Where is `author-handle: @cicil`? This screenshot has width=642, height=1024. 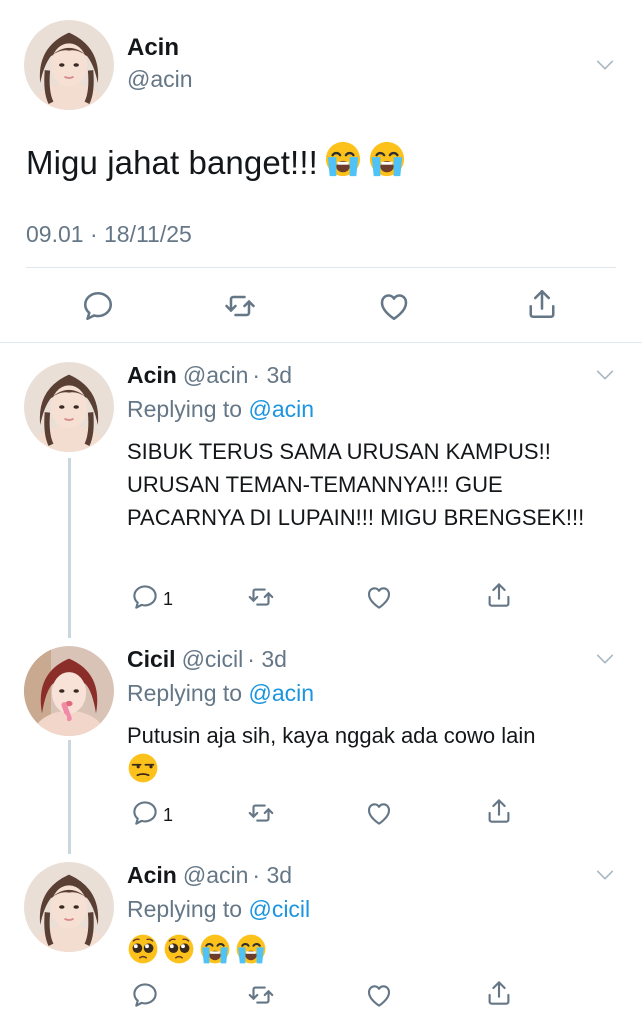
author-handle: @cicil is located at coordinates (212, 659).